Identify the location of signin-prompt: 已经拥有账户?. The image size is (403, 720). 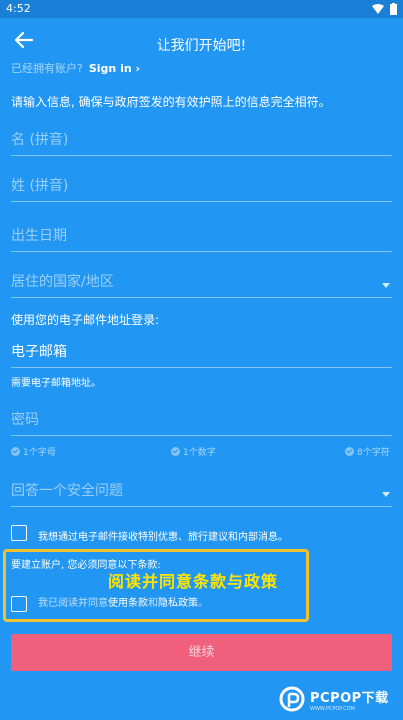
(47, 68).